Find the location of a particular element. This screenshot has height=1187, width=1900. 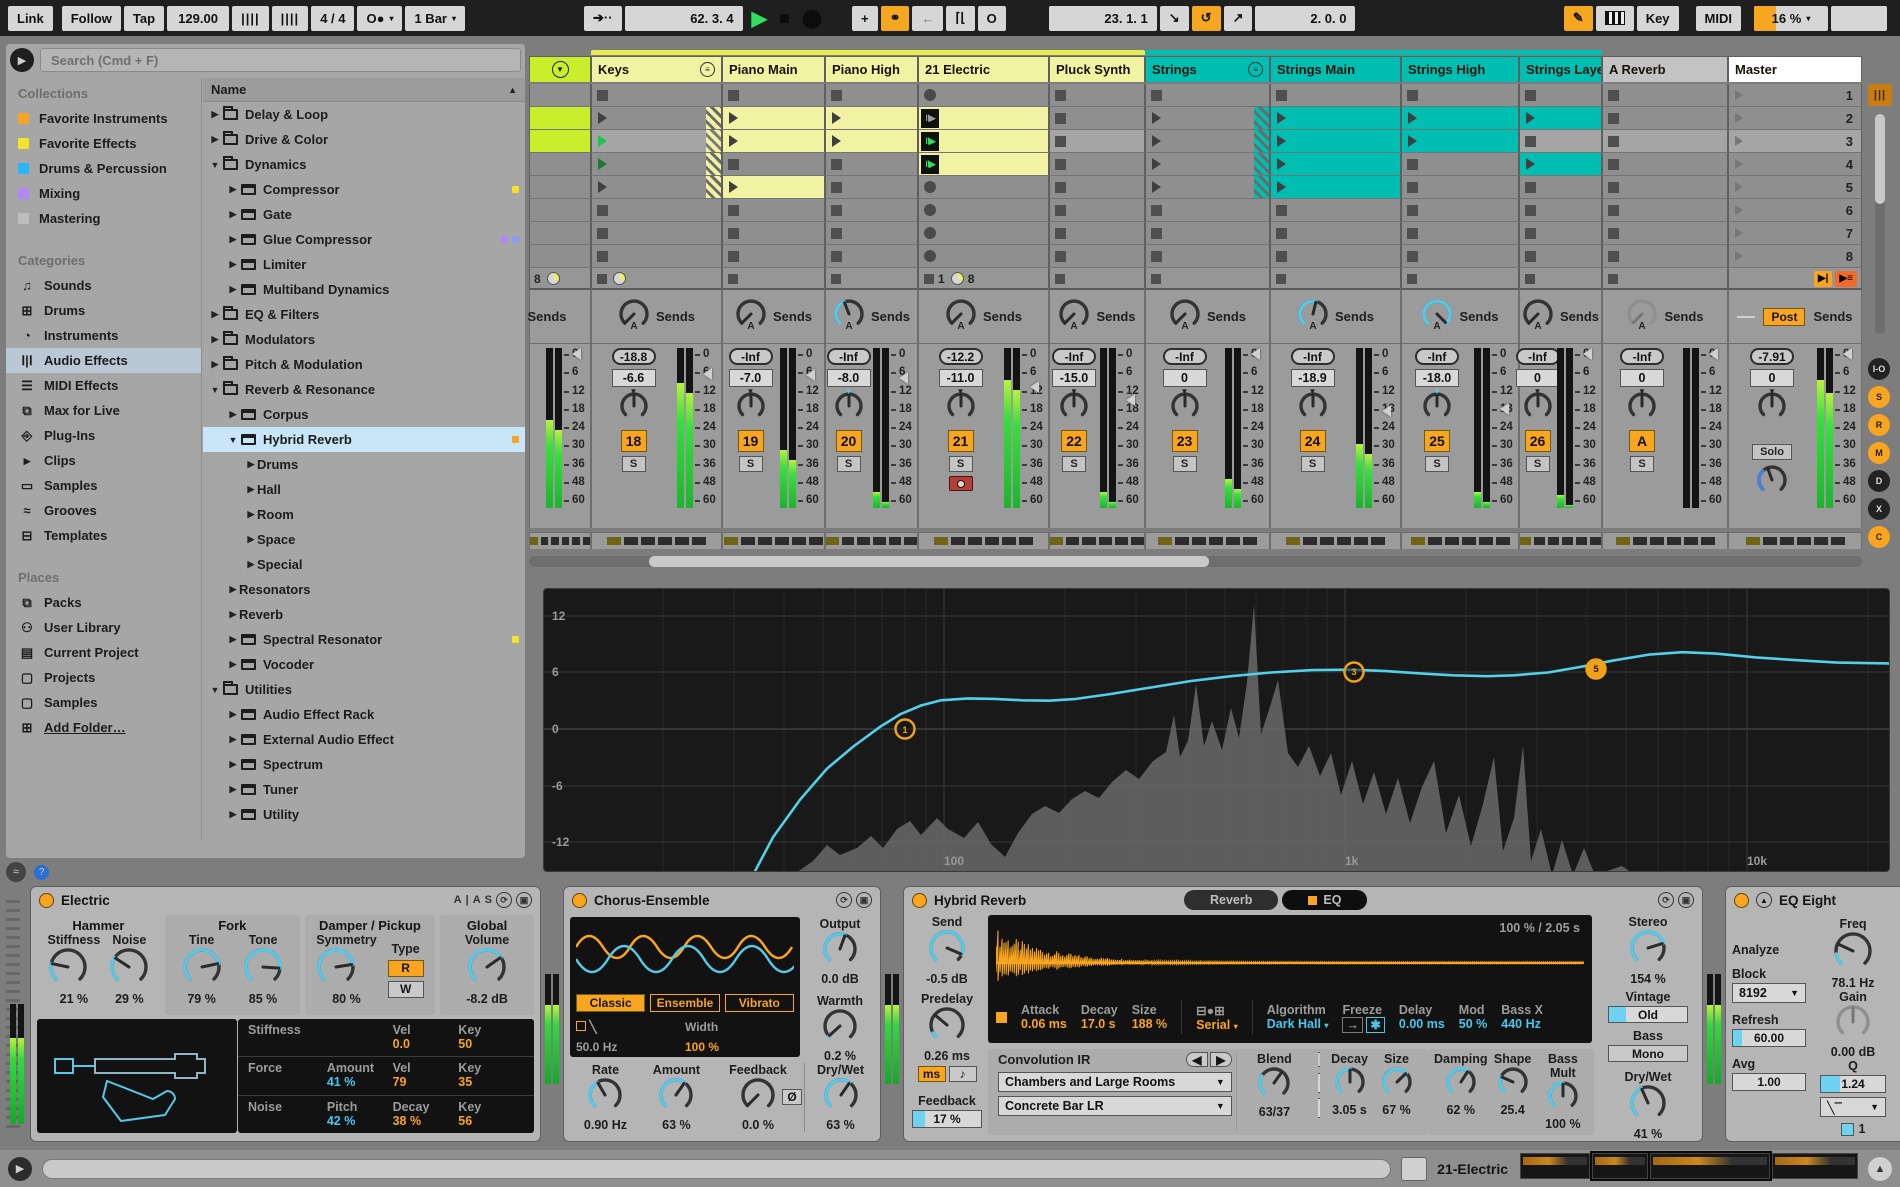

punch-position-field: 23. 1. 1 is located at coordinates (1102, 18).